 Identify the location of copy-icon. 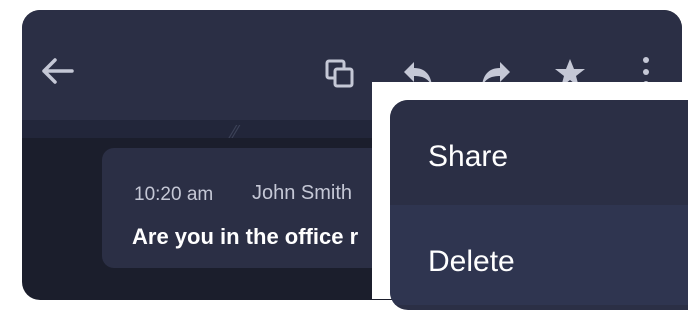
(340, 74).